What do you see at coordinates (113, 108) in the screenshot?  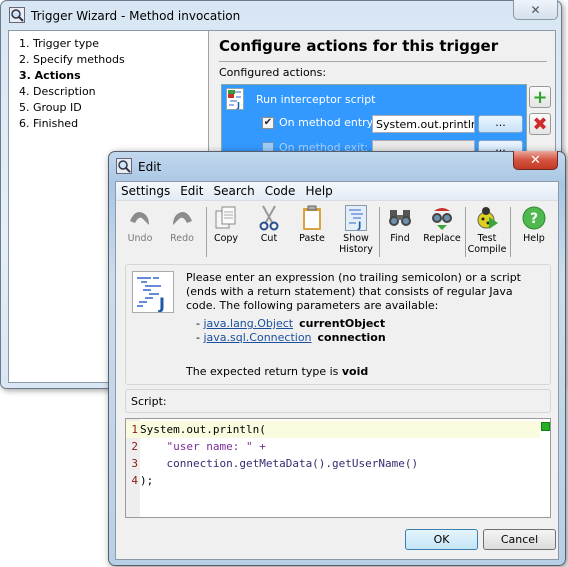 I see `step-item-group-id: 5. Group ID` at bounding box center [113, 108].